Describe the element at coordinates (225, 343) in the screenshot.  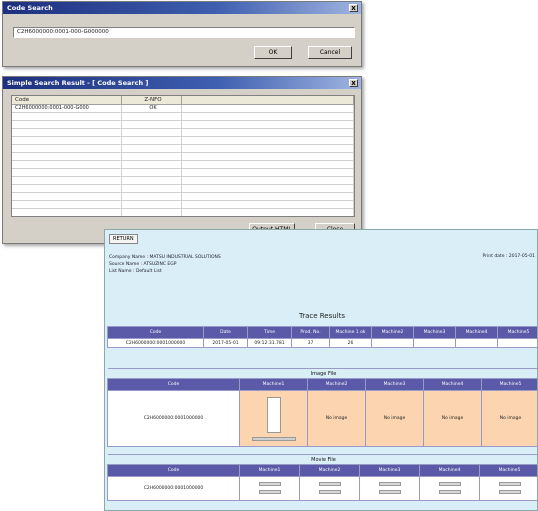
I see `cell-date: 2017-05-01` at that location.